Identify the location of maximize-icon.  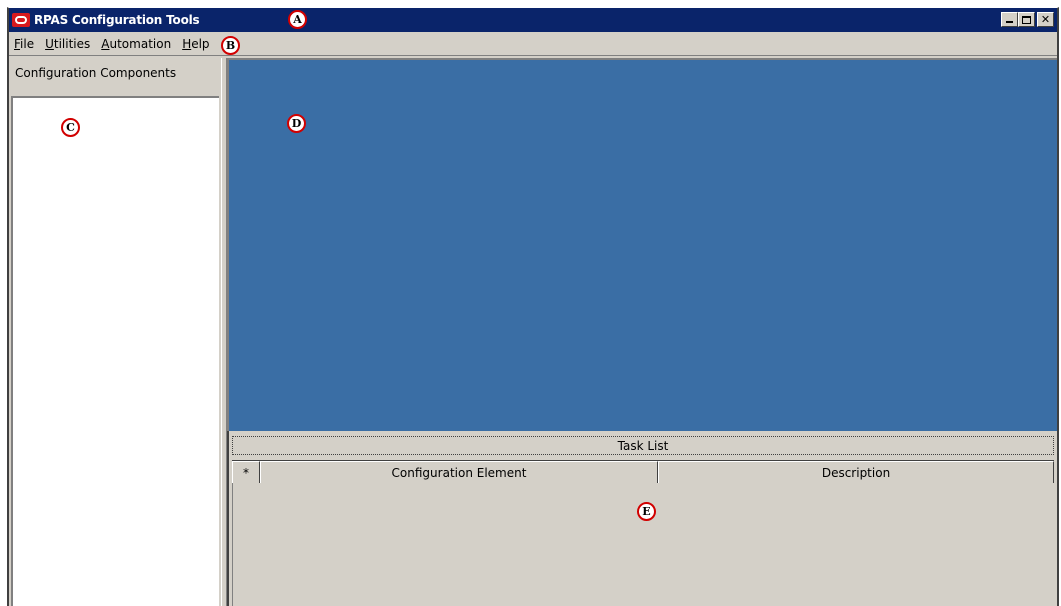
(1026, 19).